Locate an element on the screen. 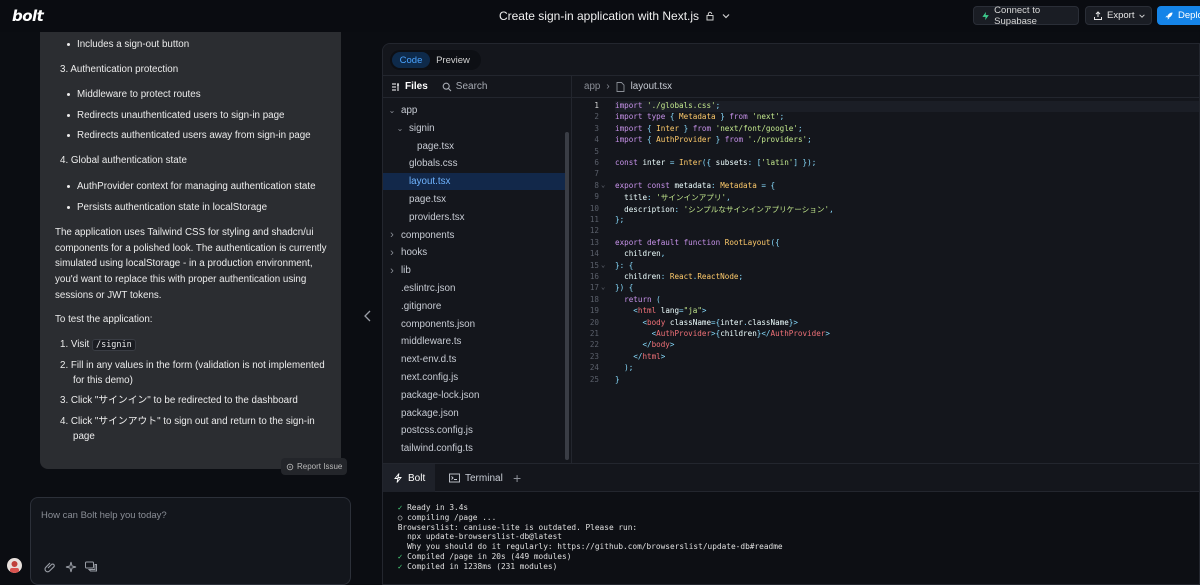 The height and width of the screenshot is (585, 1200). terminal-output-line: ✓ Compiled /page in 20s (449 modules) is located at coordinates (482, 556).